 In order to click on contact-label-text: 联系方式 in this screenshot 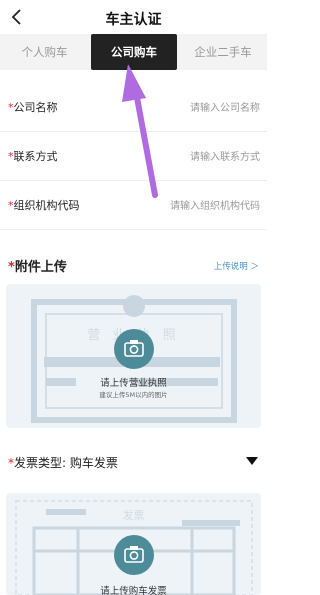, I will do `click(35, 156)`.